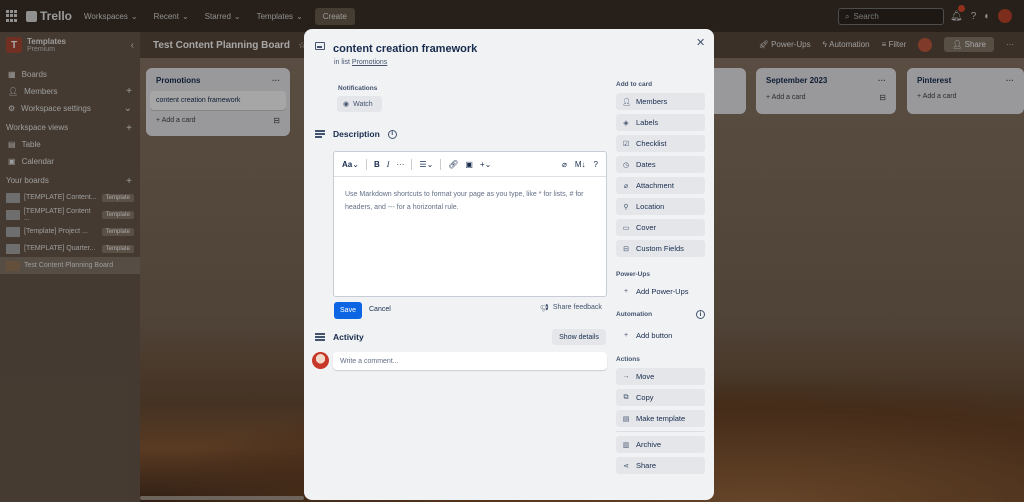 The width and height of the screenshot is (1024, 502). What do you see at coordinates (400, 164) in the screenshot?
I see `more-formatting-button: ···` at bounding box center [400, 164].